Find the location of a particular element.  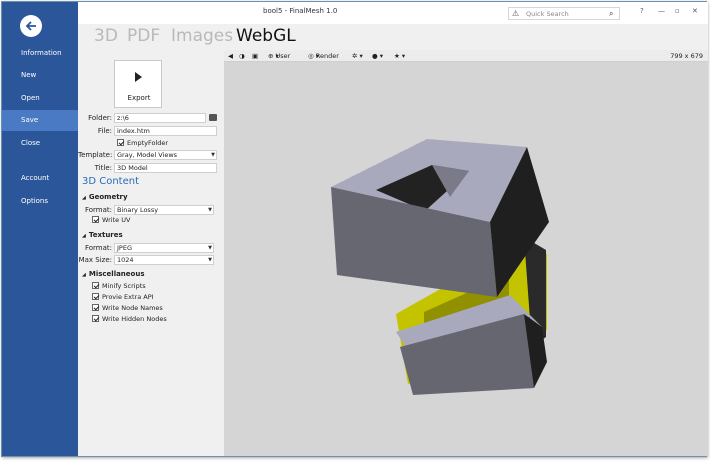

section-heading-3d-content: 3D Content is located at coordinates (111, 181).